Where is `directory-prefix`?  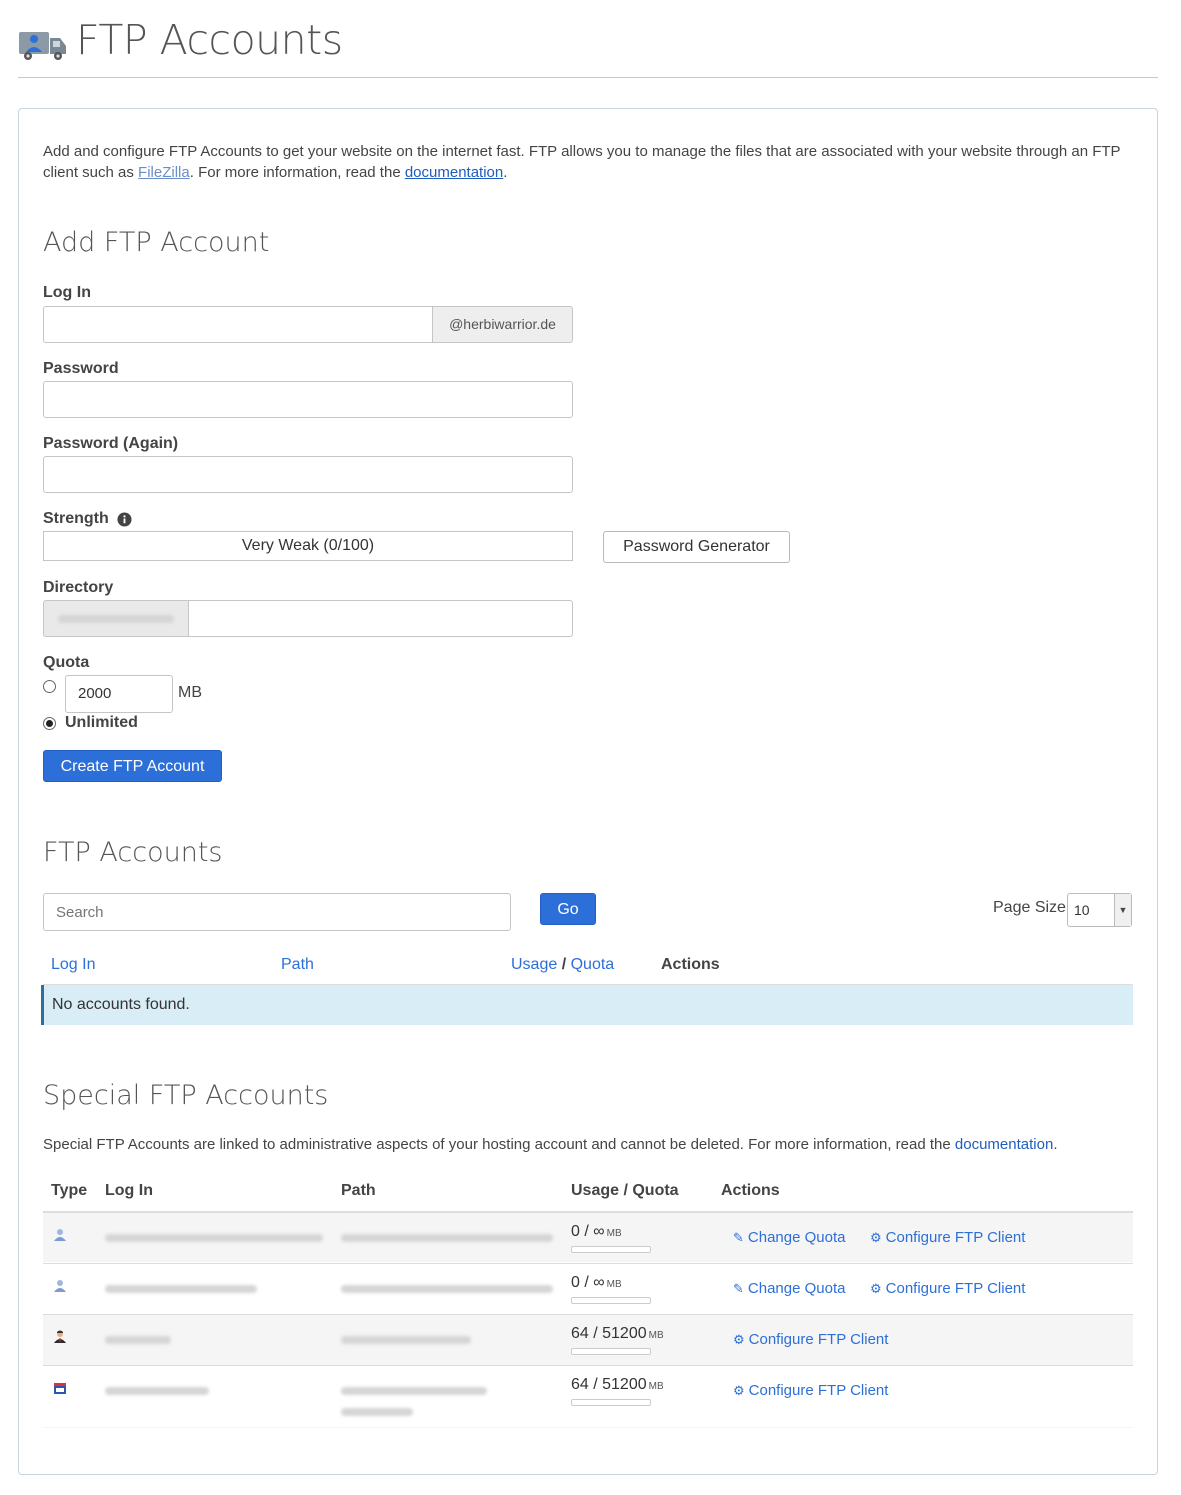
directory-prefix is located at coordinates (116, 618).